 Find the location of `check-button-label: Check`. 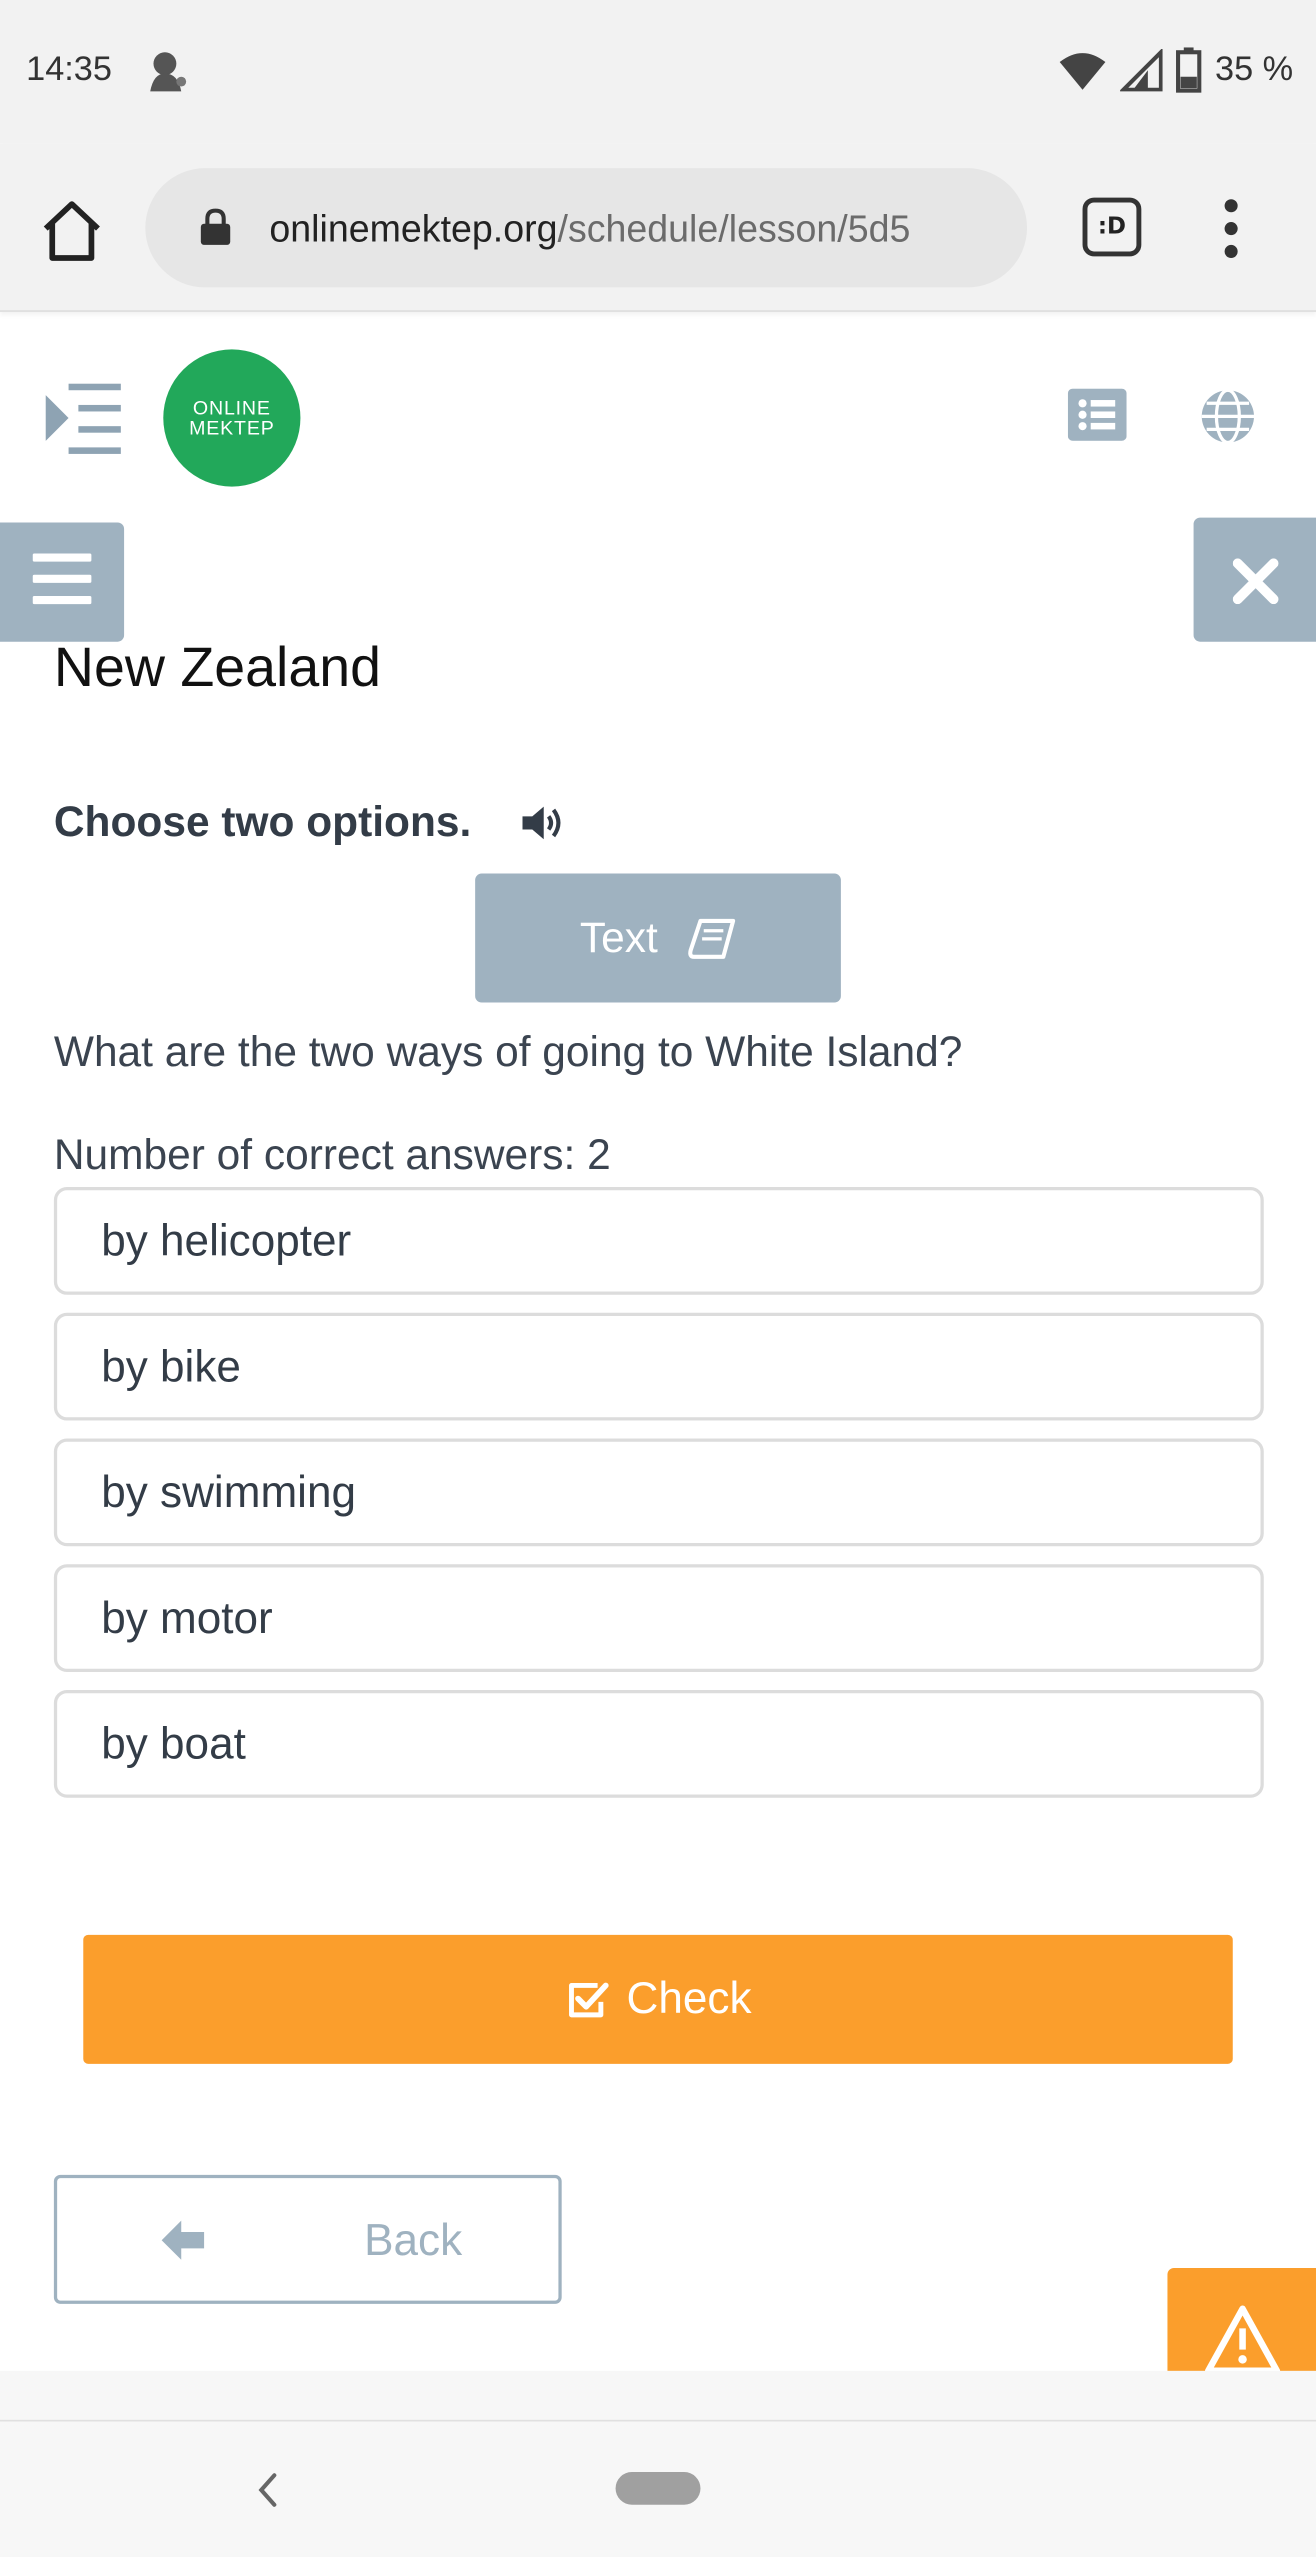

check-button-label: Check is located at coordinates (689, 1999).